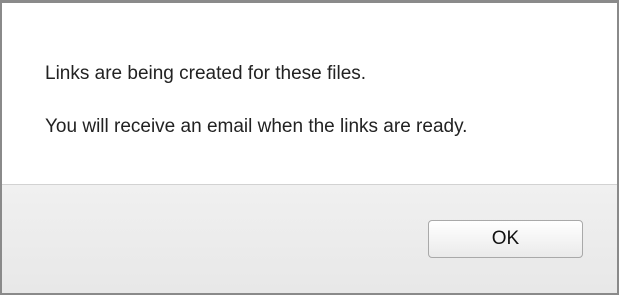 This screenshot has height=295, width=619. I want to click on dialog-message-links-created: Links are being created for these files., so click(206, 73).